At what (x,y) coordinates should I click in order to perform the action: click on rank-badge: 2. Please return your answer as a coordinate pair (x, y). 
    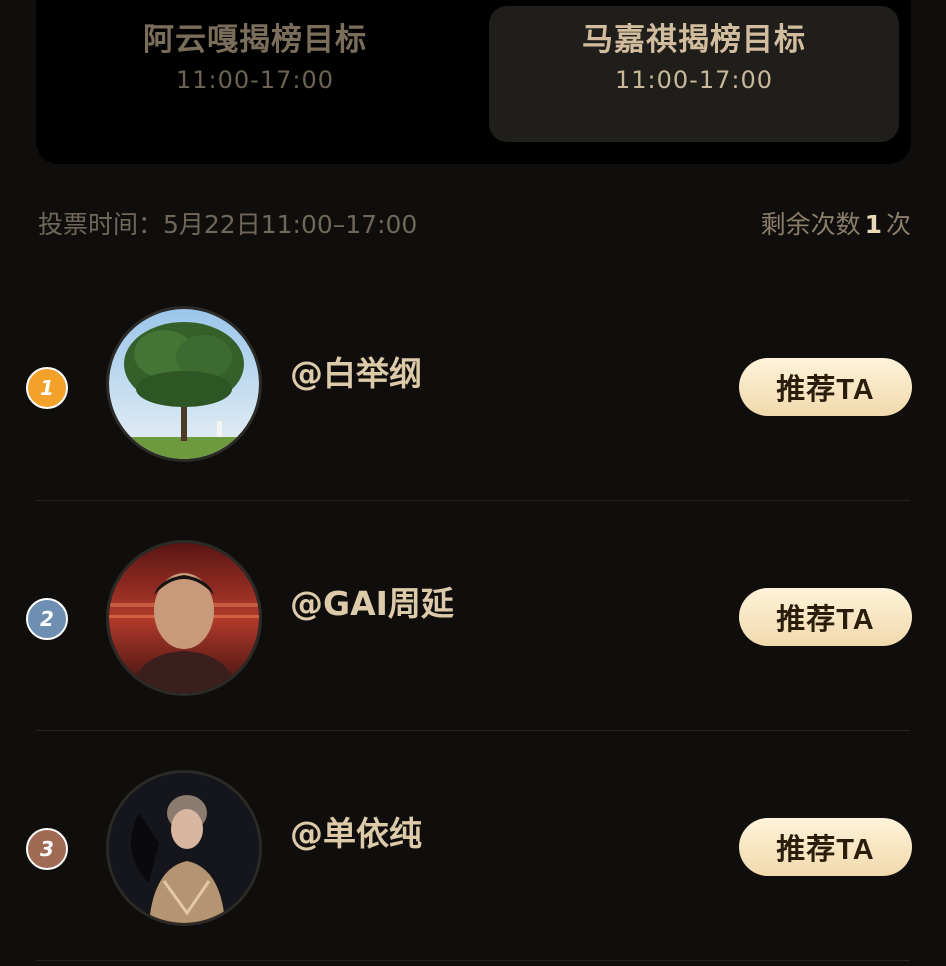
    Looking at the image, I should click on (47, 619).